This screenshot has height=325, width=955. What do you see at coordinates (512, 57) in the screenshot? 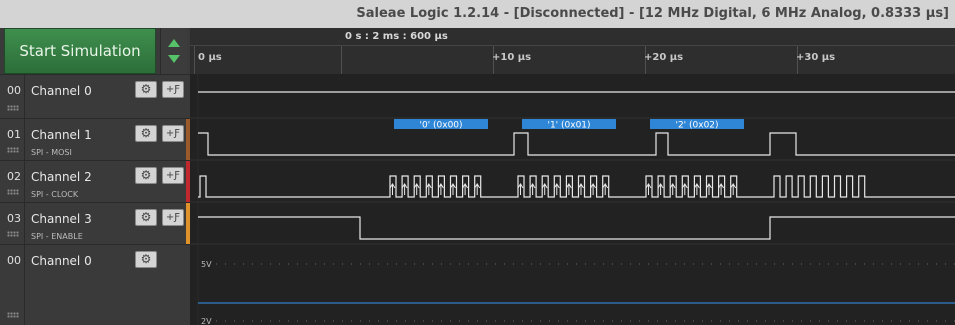
I see `timeline-tick: +10 µs` at bounding box center [512, 57].